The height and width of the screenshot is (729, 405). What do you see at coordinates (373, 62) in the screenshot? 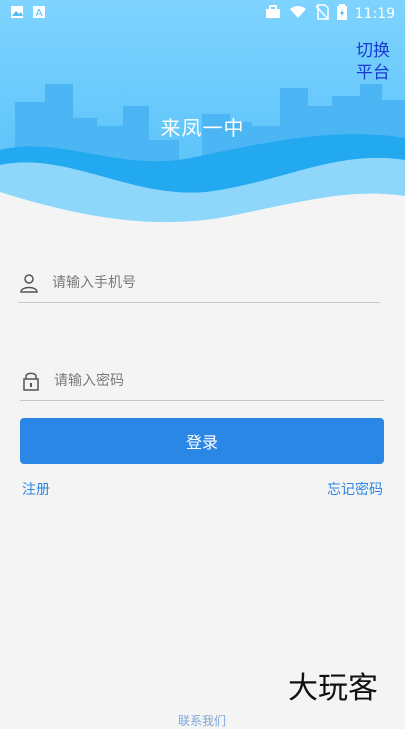
I see `switch-platform-button: 切换 平台` at bounding box center [373, 62].